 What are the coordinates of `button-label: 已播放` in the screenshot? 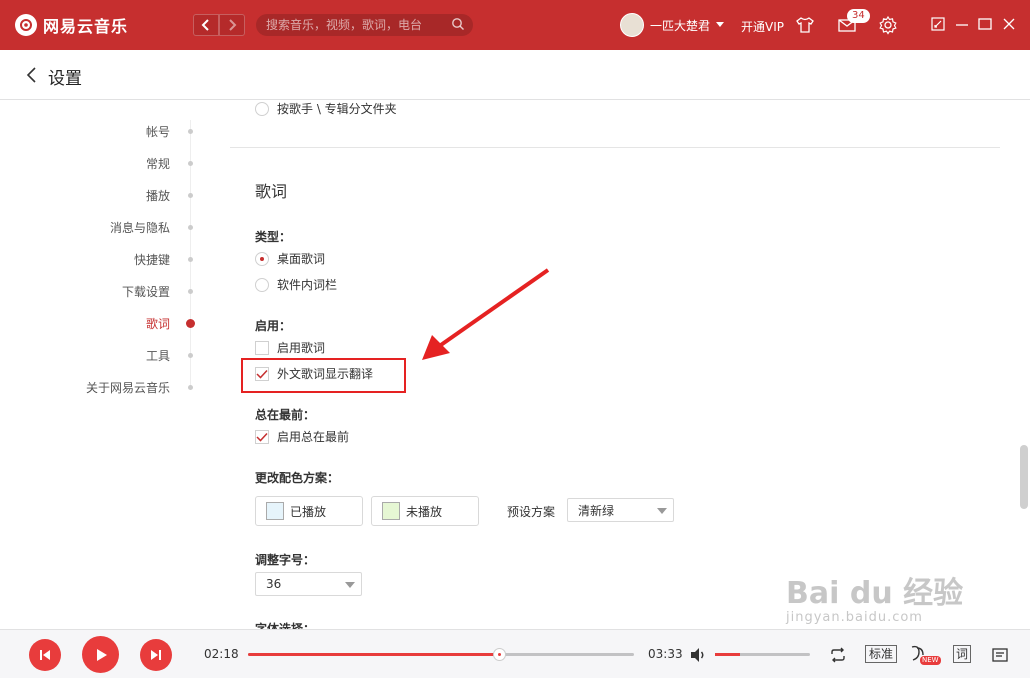 It's located at (308, 511).